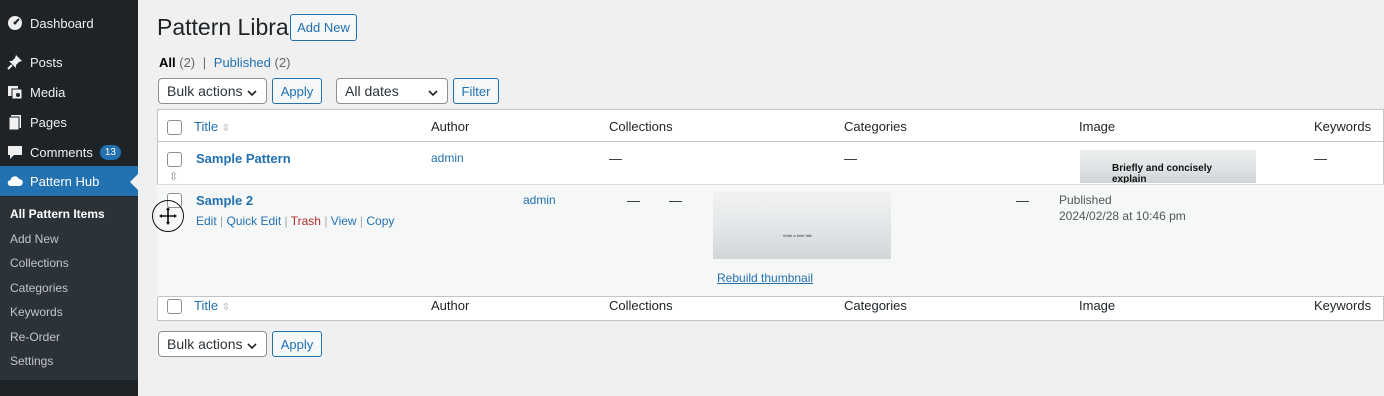 The image size is (1384, 396). What do you see at coordinates (187, 62) in the screenshot?
I see `view-all-count: (2)` at bounding box center [187, 62].